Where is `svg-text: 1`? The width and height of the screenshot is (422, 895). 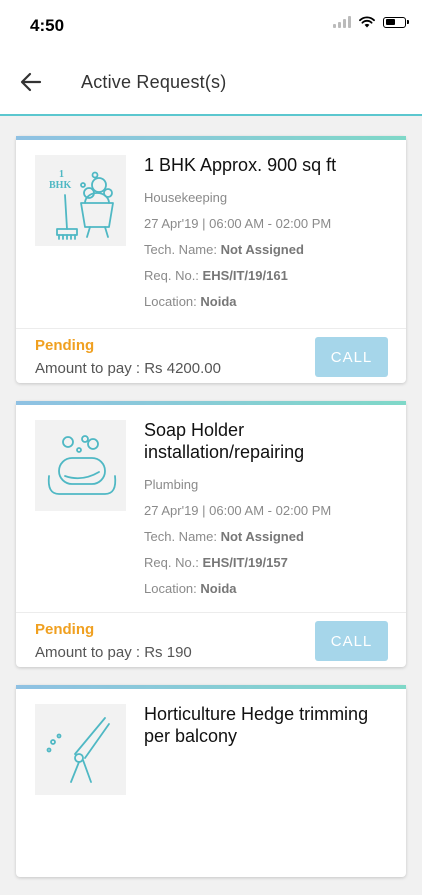
svg-text: 1 is located at coordinates (61, 174).